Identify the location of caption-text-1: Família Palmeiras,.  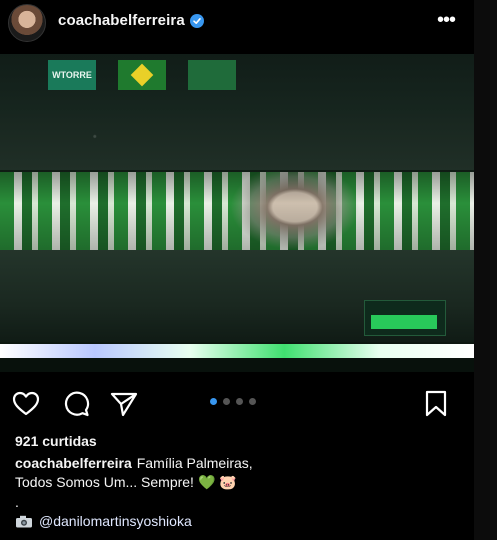
(194, 463).